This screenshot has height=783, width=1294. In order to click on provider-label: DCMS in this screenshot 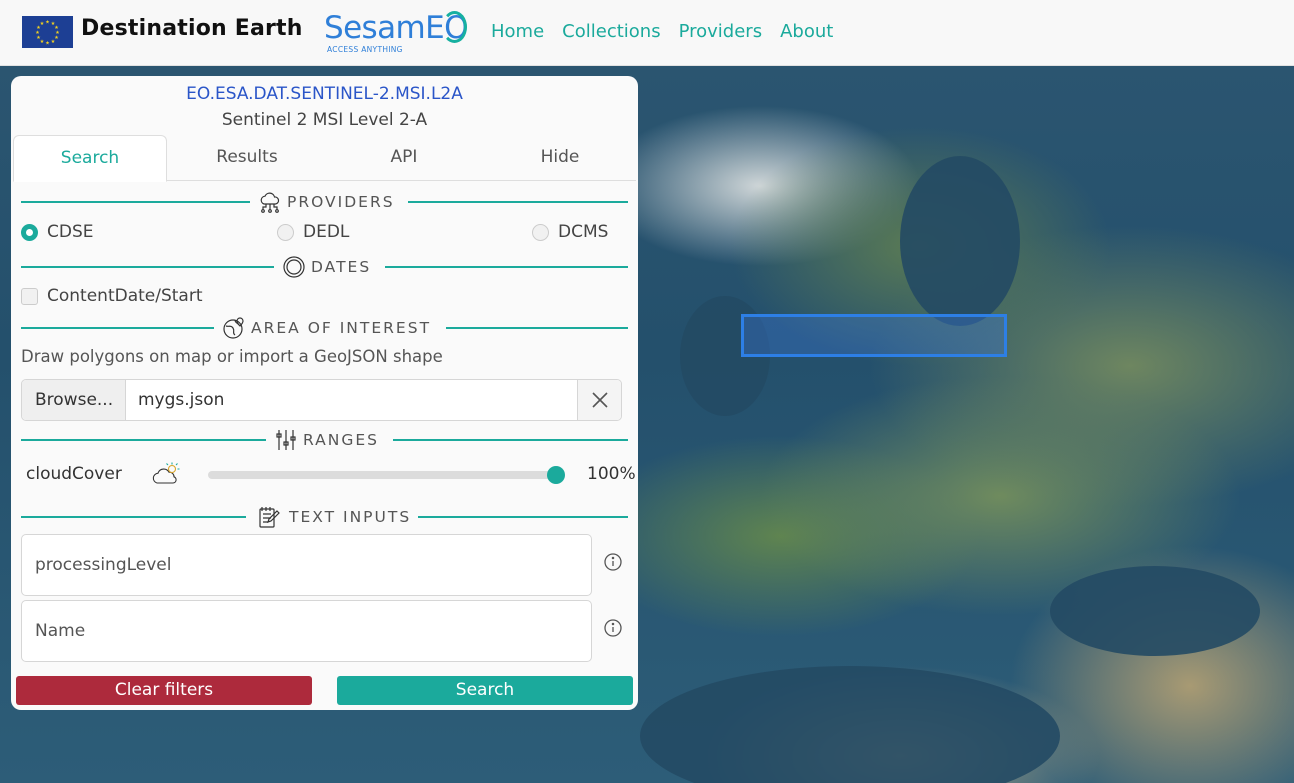, I will do `click(583, 232)`.